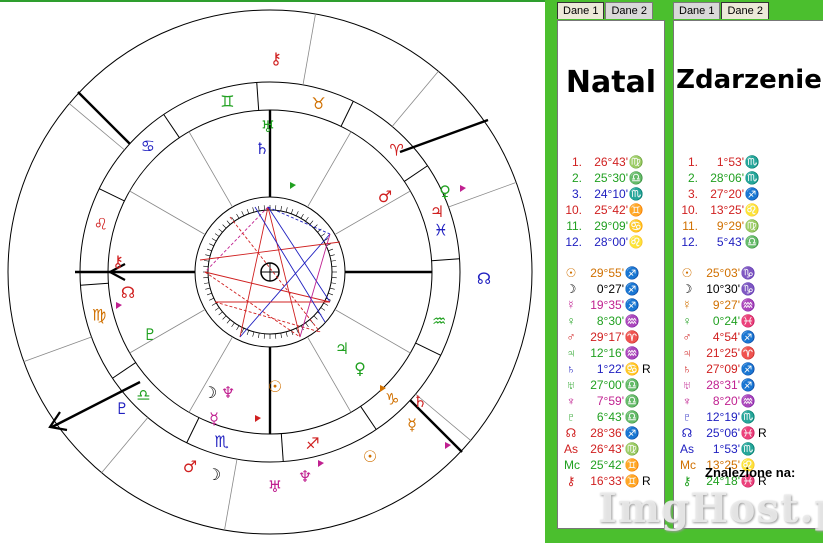  I want to click on planet-degree: 0°24', so click(717, 321).